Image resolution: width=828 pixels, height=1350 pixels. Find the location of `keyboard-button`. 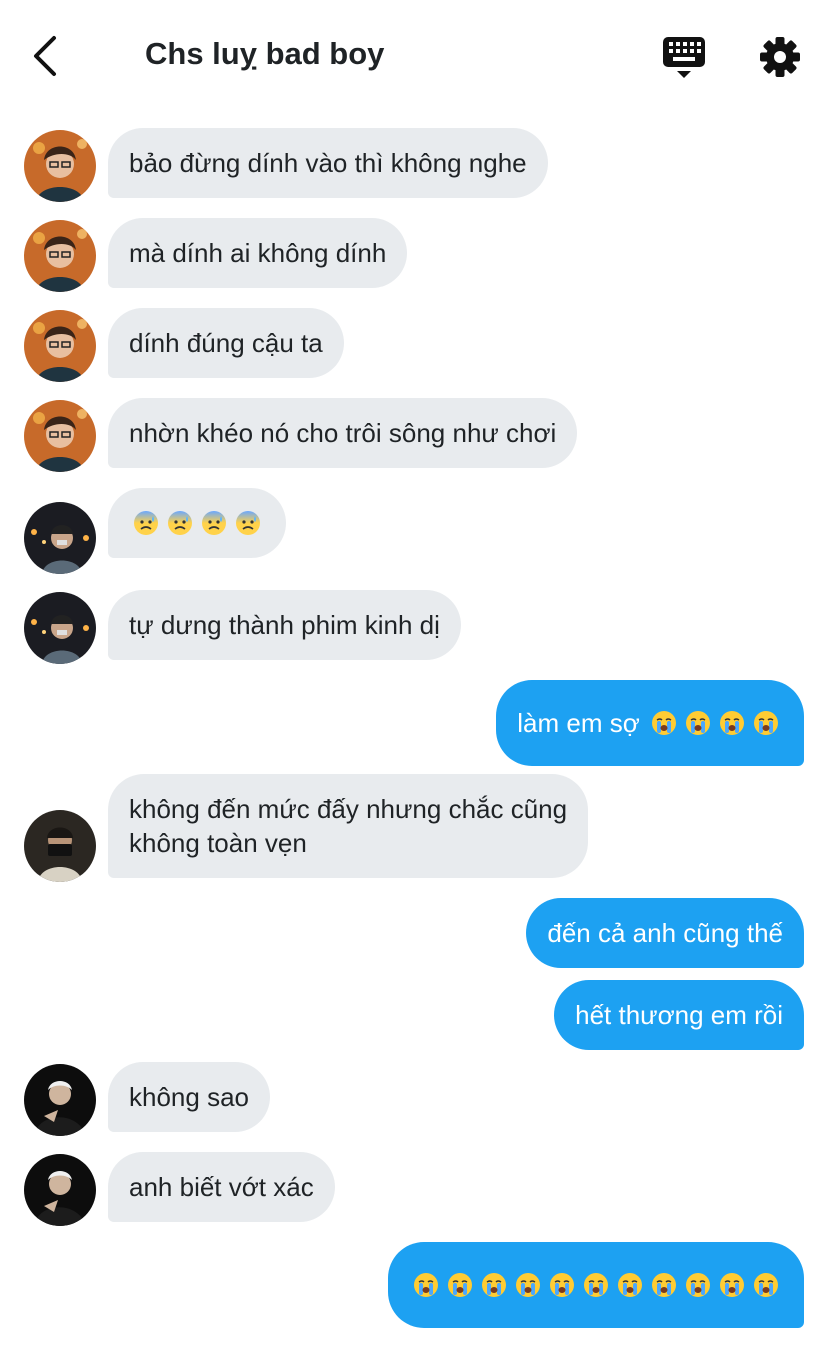

keyboard-button is located at coordinates (684, 58).